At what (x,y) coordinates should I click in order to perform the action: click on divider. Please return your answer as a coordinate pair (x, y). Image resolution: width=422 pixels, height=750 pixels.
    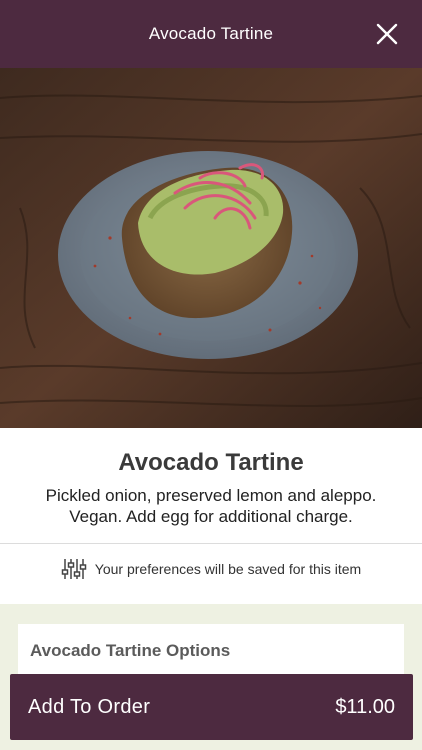
    Looking at the image, I should click on (211, 543).